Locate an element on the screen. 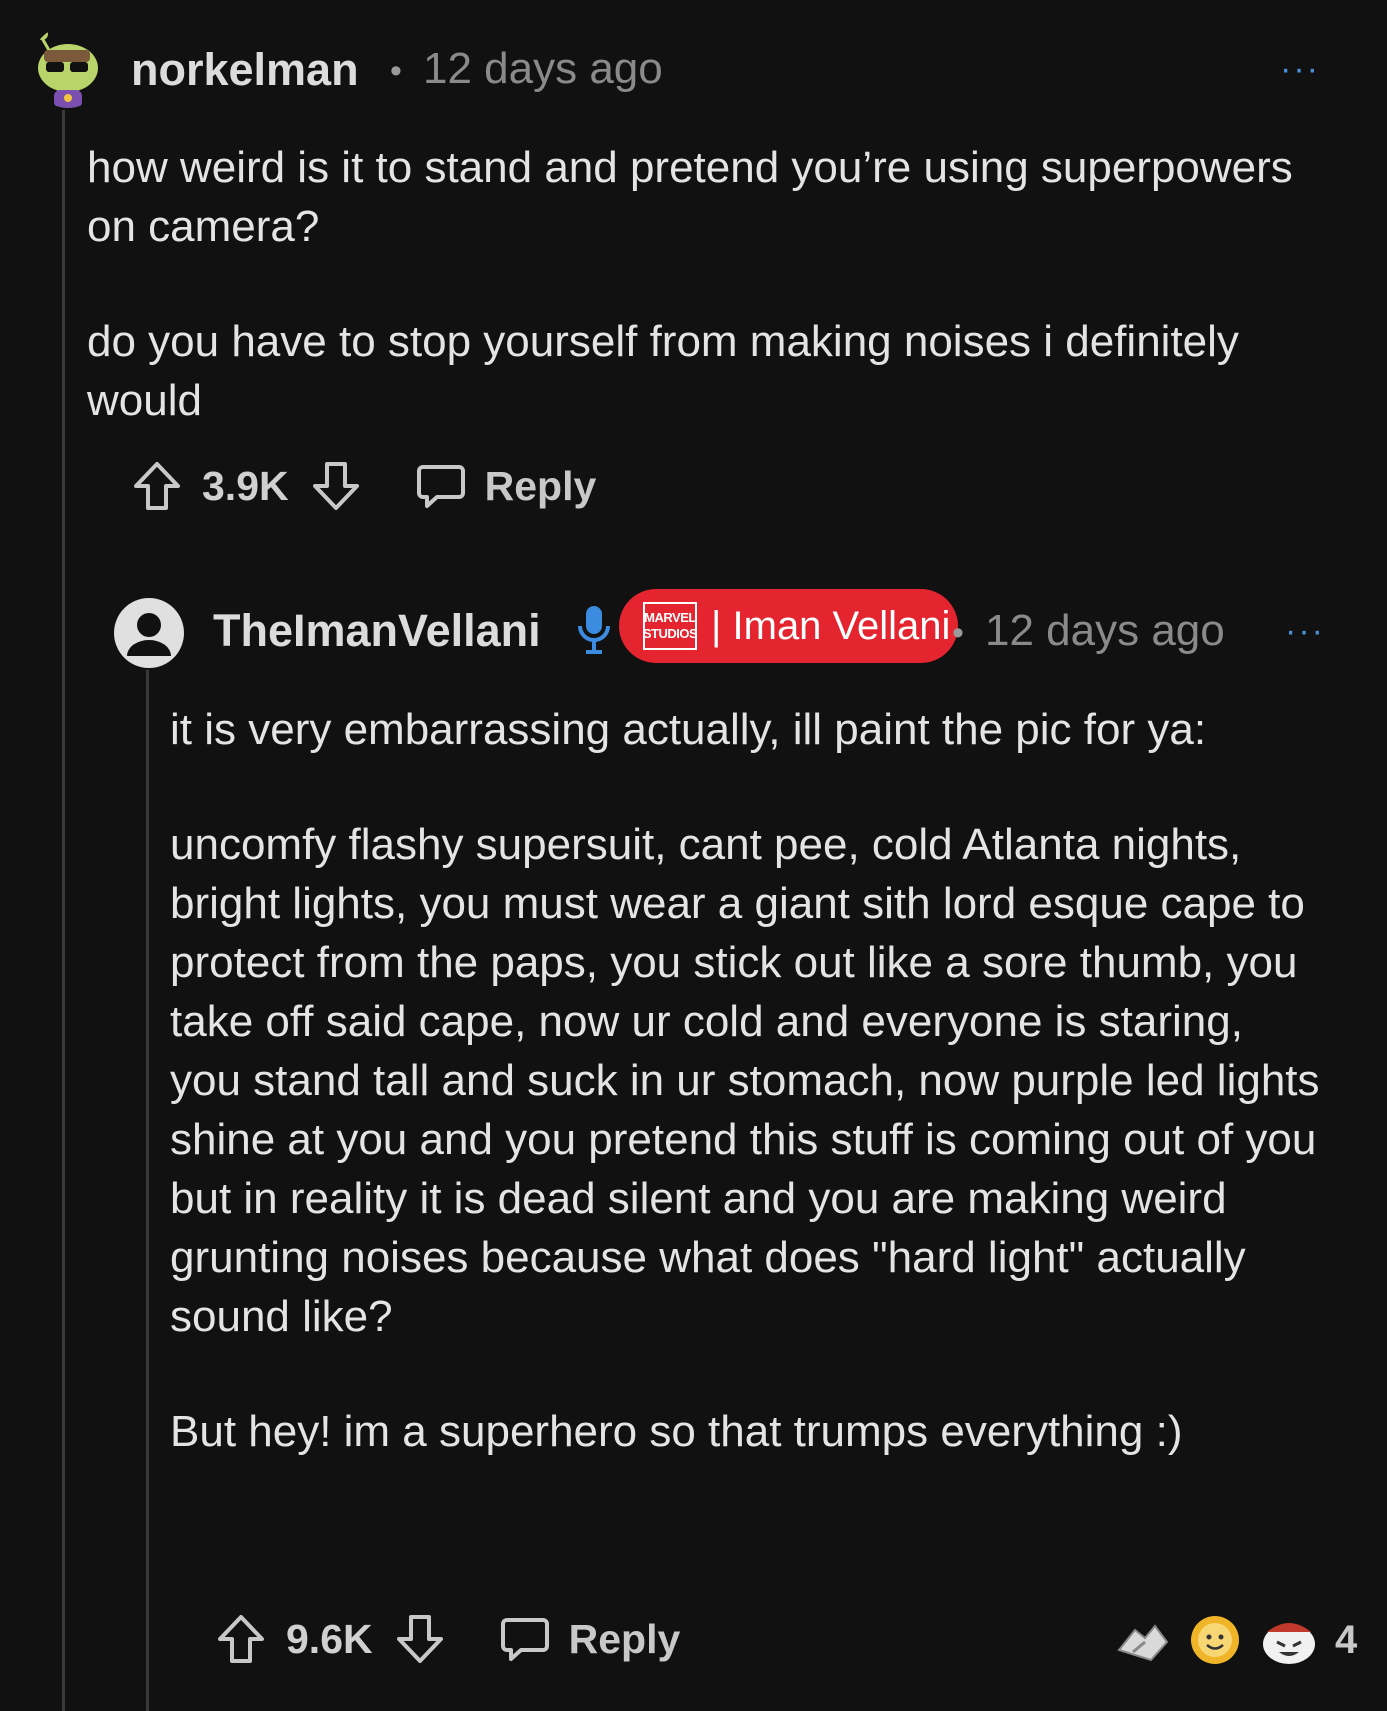  snoo-avatar-icon is located at coordinates (67, 68).